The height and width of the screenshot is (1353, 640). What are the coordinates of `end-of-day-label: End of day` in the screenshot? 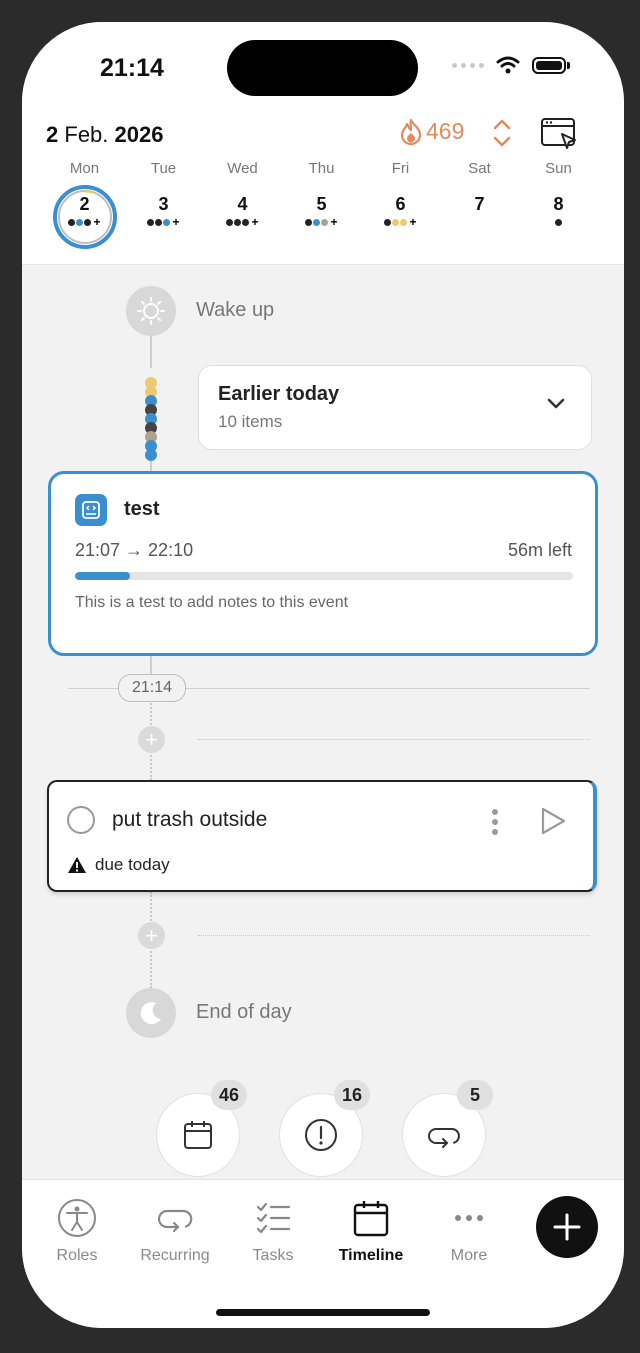 It's located at (244, 1012).